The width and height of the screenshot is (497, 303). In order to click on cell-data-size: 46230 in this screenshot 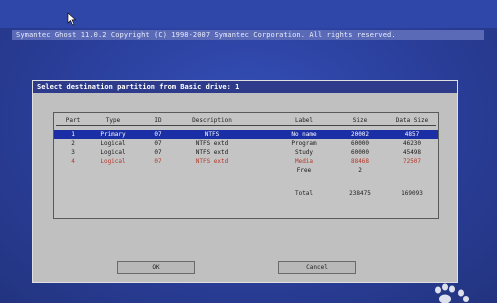, I will do `click(412, 143)`.